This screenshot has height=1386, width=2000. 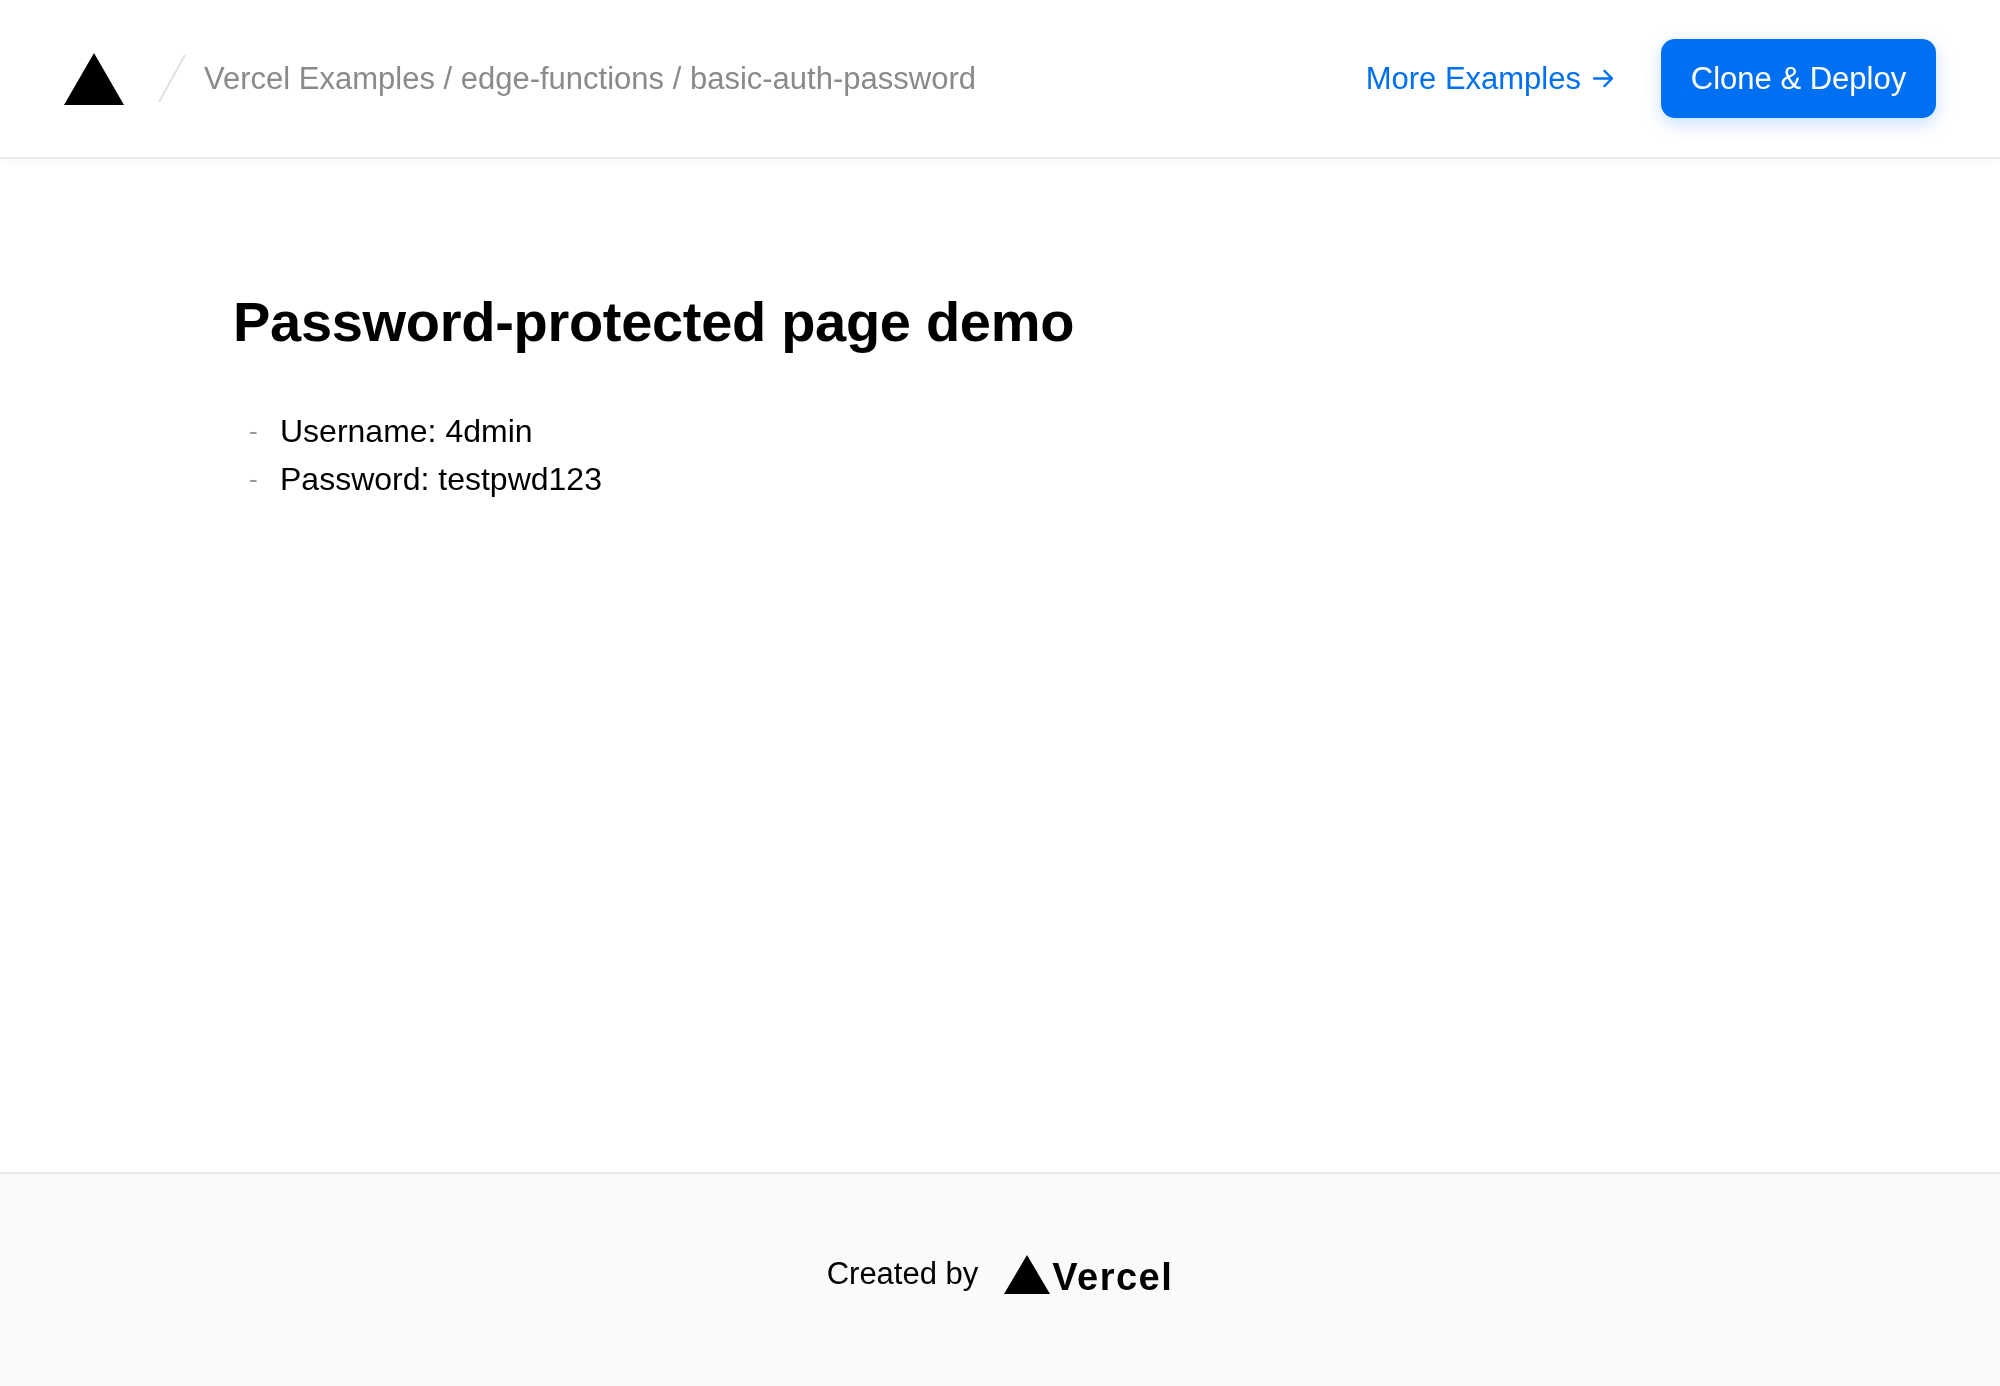 What do you see at coordinates (590, 78) in the screenshot?
I see `breadcrumb-text: Vercel Examples / edge-functions / basic-auth-password` at bounding box center [590, 78].